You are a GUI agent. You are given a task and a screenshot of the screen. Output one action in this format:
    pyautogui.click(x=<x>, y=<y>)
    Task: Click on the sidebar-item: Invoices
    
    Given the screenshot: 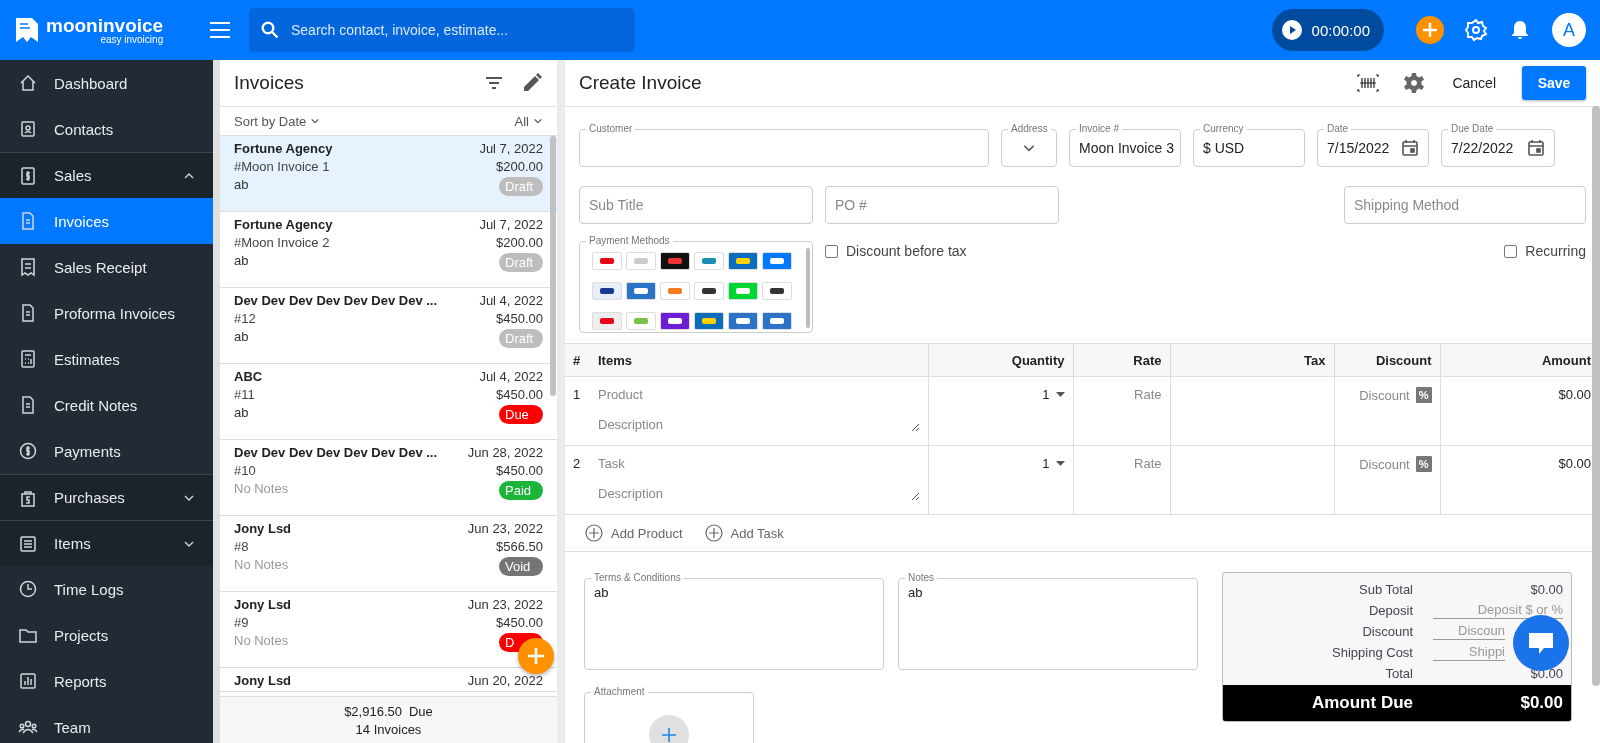 What is the action you would take?
    pyautogui.click(x=106, y=221)
    